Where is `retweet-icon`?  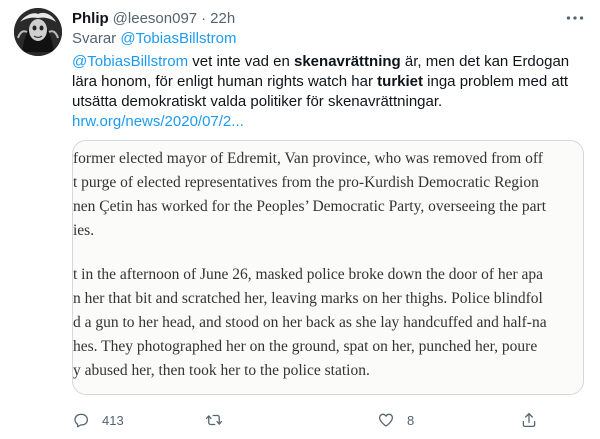
retweet-icon is located at coordinates (214, 420).